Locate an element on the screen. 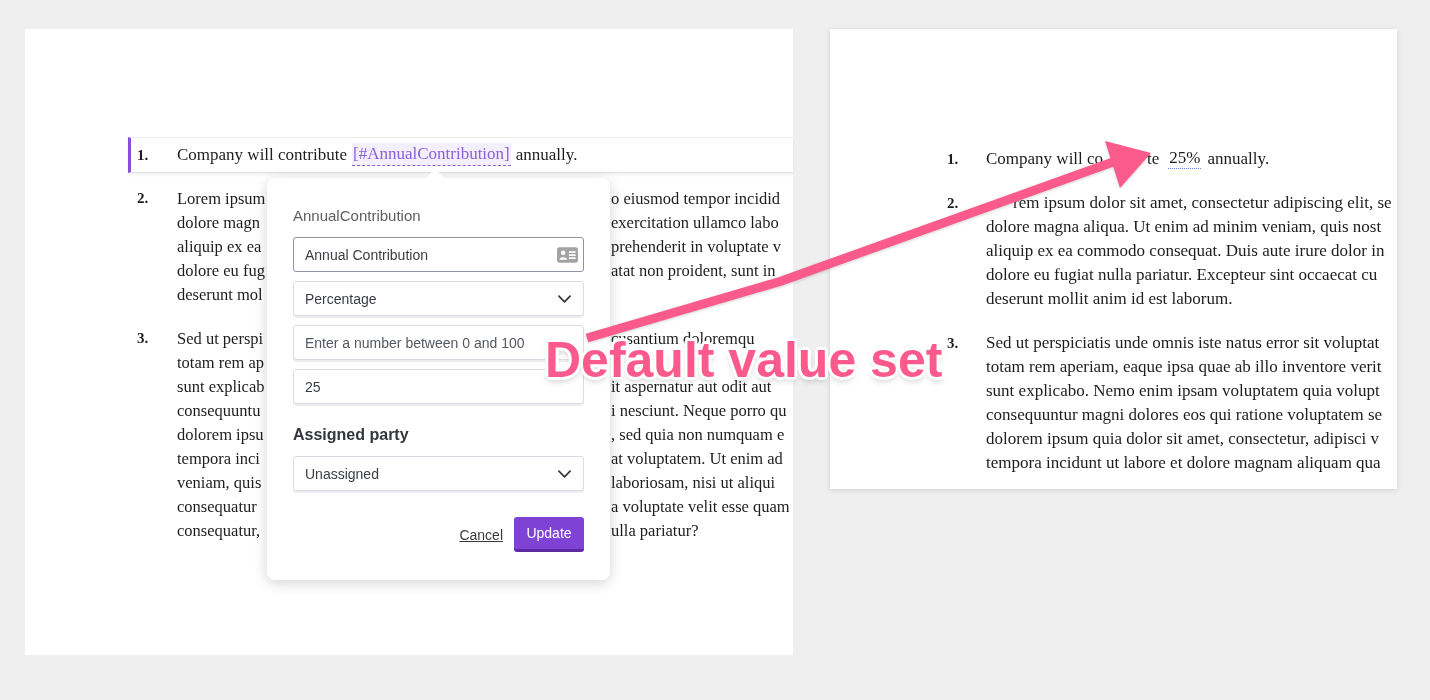 This screenshot has width=1430, height=700. paragraph-text: consequatur is located at coordinates (217, 506).